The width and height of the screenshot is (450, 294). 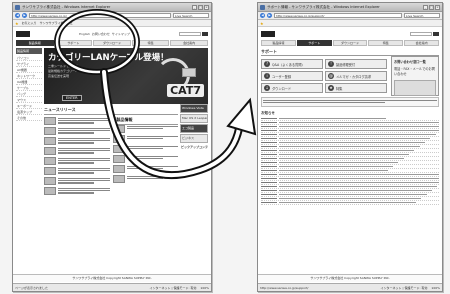 I want to click on banner-enter-button: ENTER, so click(x=72, y=98).